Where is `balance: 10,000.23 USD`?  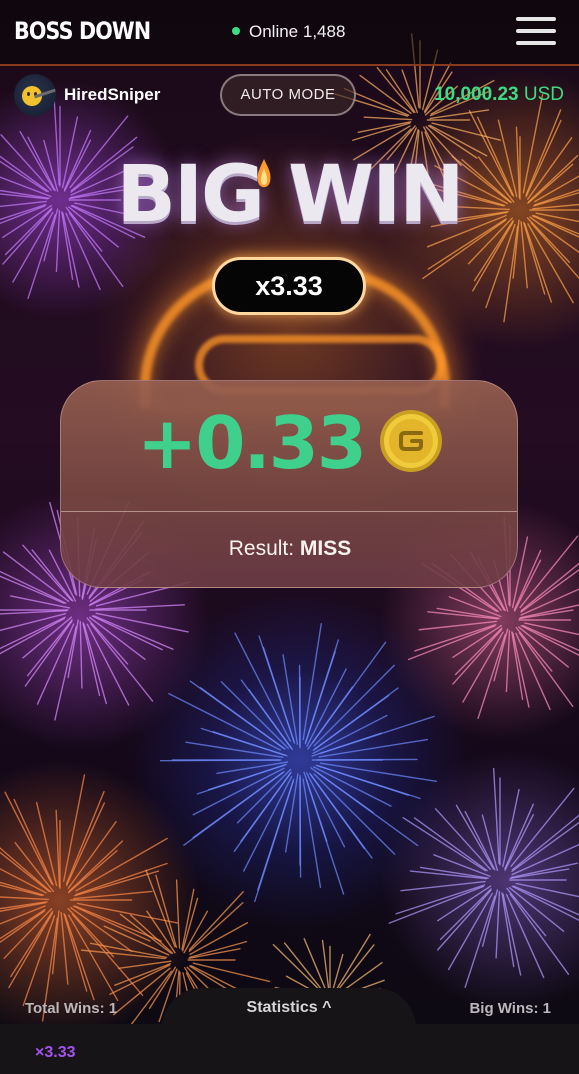
balance: 10,000.23 USD is located at coordinates (499, 95).